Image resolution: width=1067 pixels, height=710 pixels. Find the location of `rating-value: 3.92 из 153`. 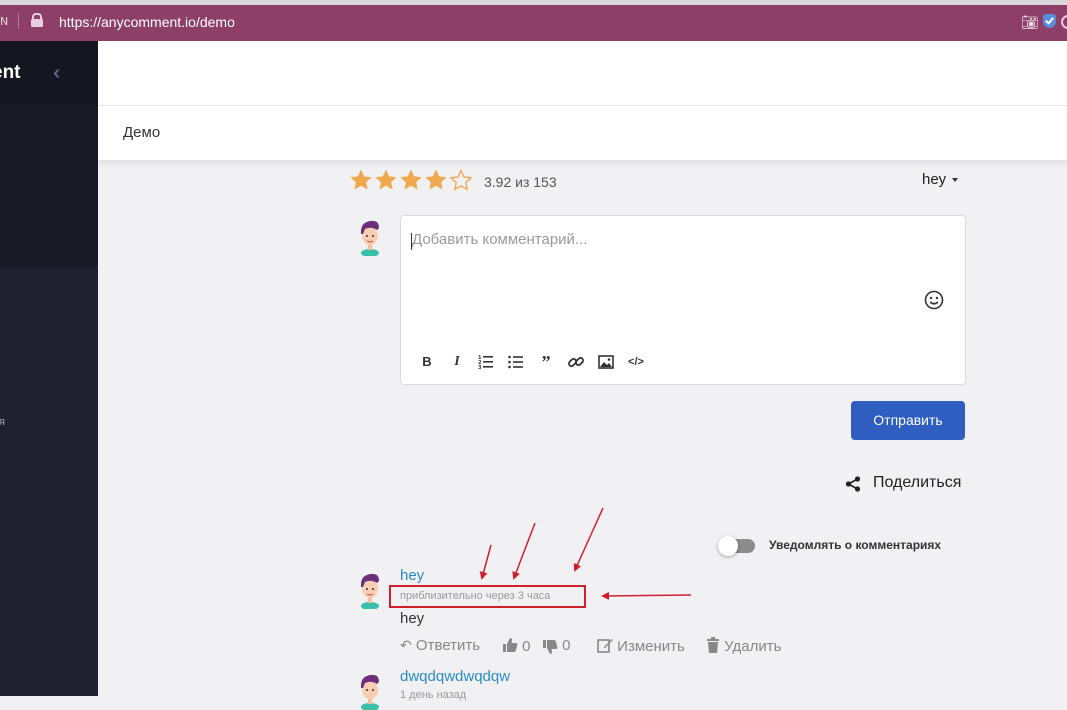

rating-value: 3.92 из 153 is located at coordinates (520, 182).